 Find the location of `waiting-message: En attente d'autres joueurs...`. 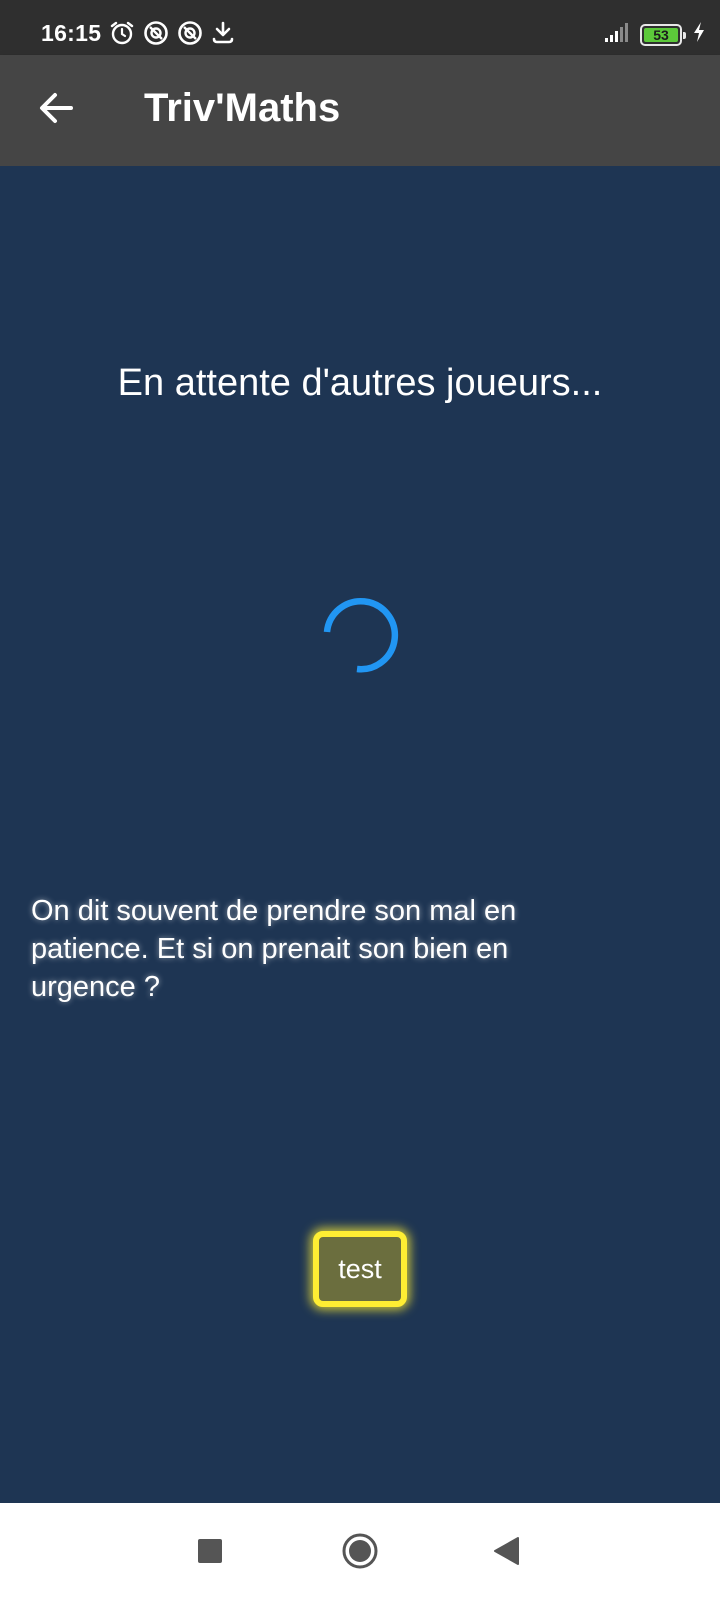

waiting-message: En attente d'autres joueurs... is located at coordinates (360, 383).